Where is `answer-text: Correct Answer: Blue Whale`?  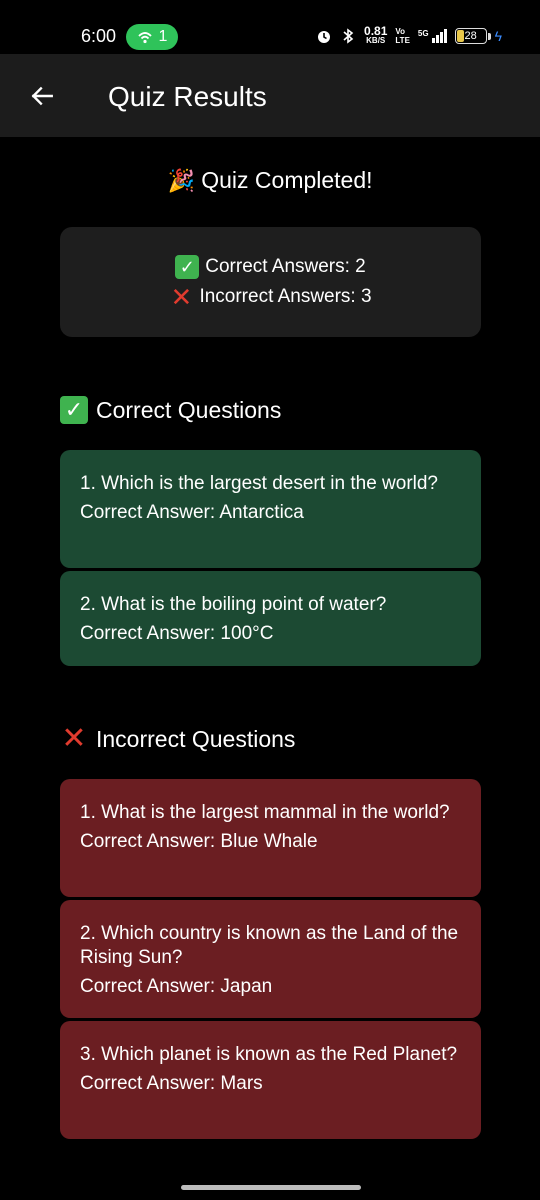 answer-text: Correct Answer: Blue Whale is located at coordinates (199, 841).